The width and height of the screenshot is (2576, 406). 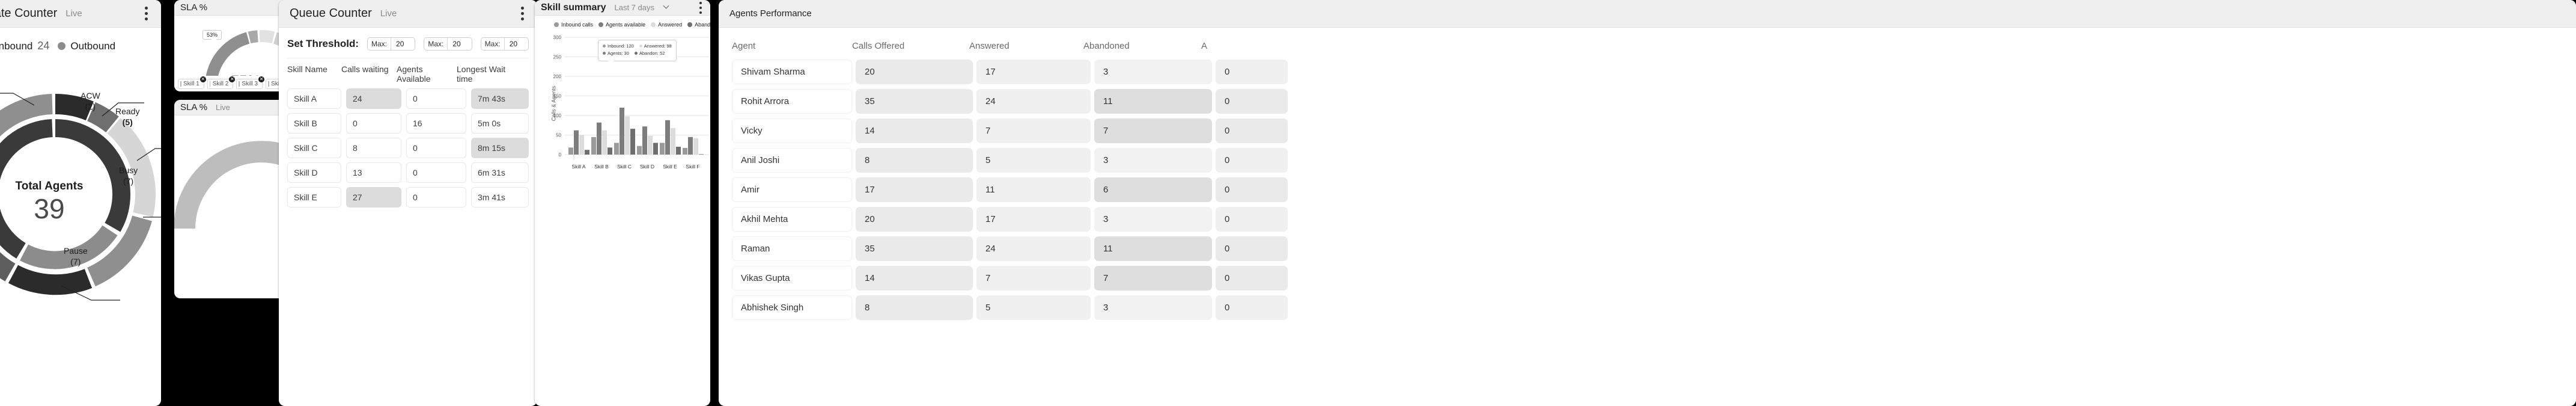 I want to click on threshold-max-value-2: 20, so click(x=460, y=44).